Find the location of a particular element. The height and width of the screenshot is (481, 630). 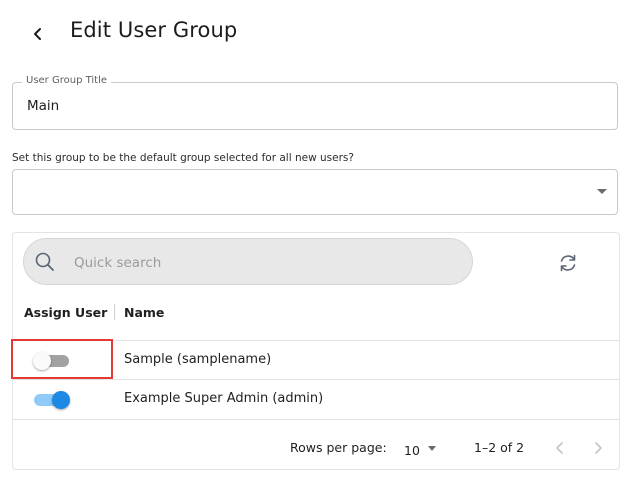

quick-search is located at coordinates (248, 261).